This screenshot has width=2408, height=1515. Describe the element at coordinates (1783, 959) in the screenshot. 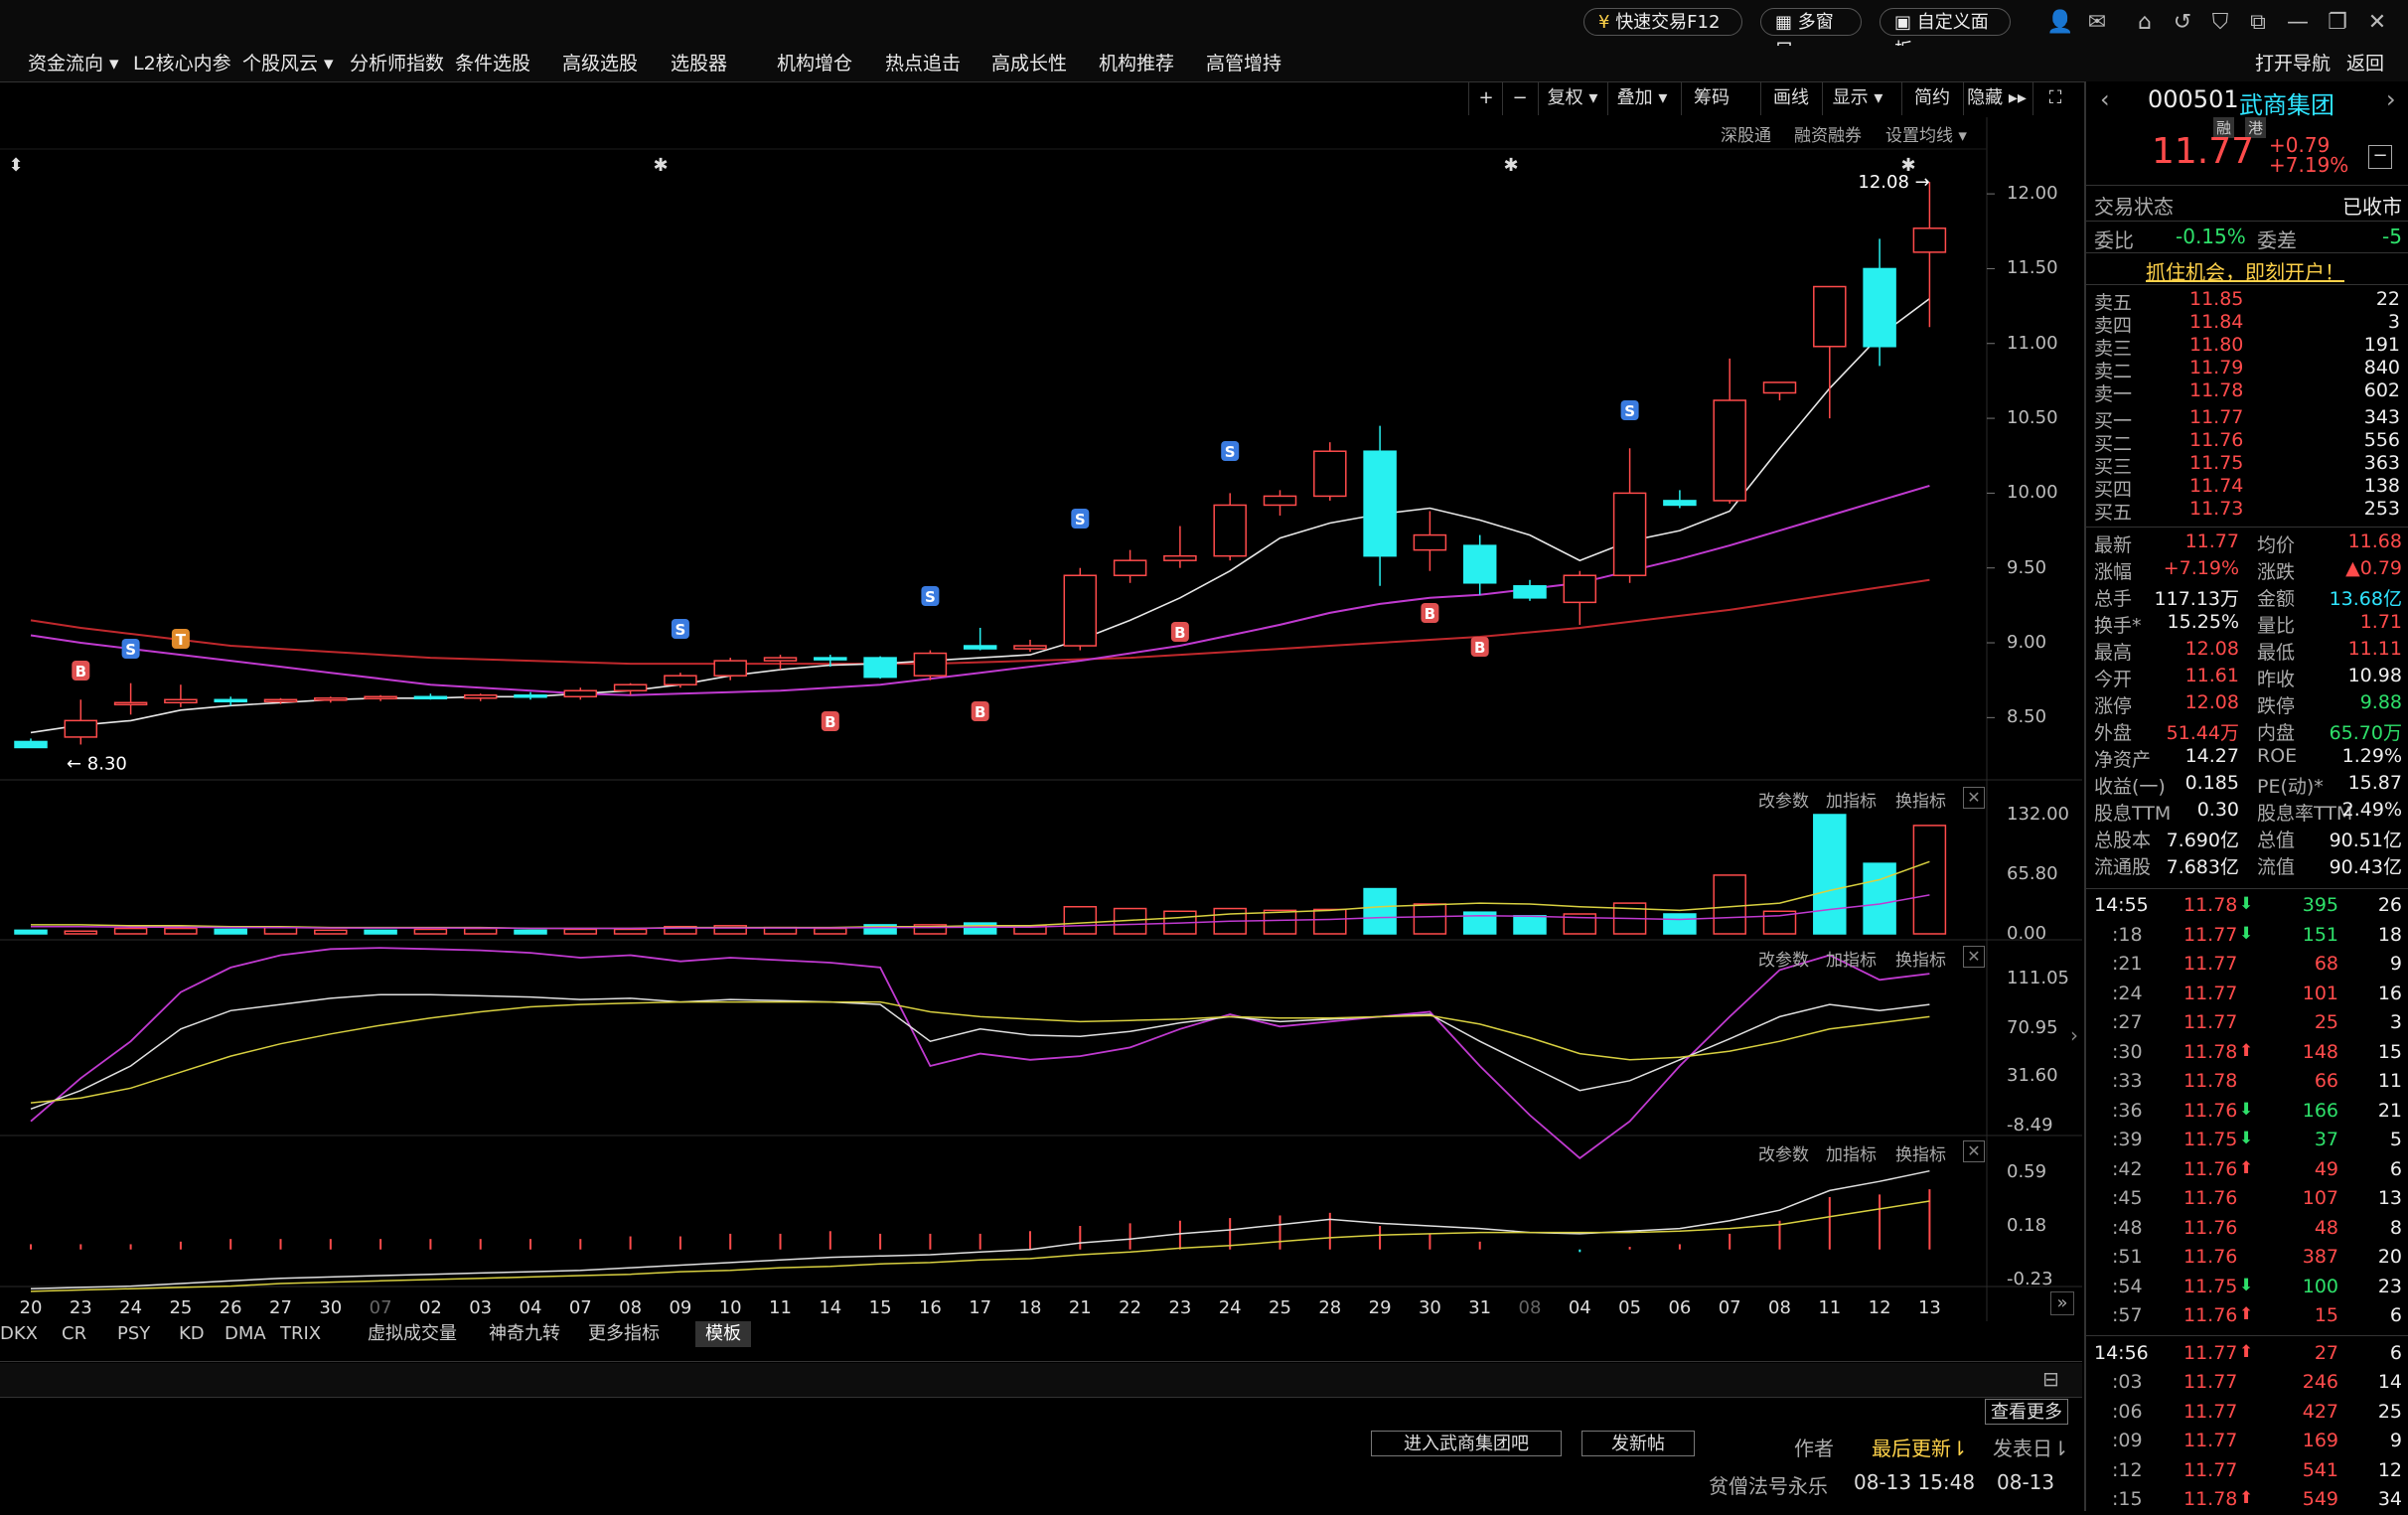

I see `kd-params-button: 改参数` at that location.